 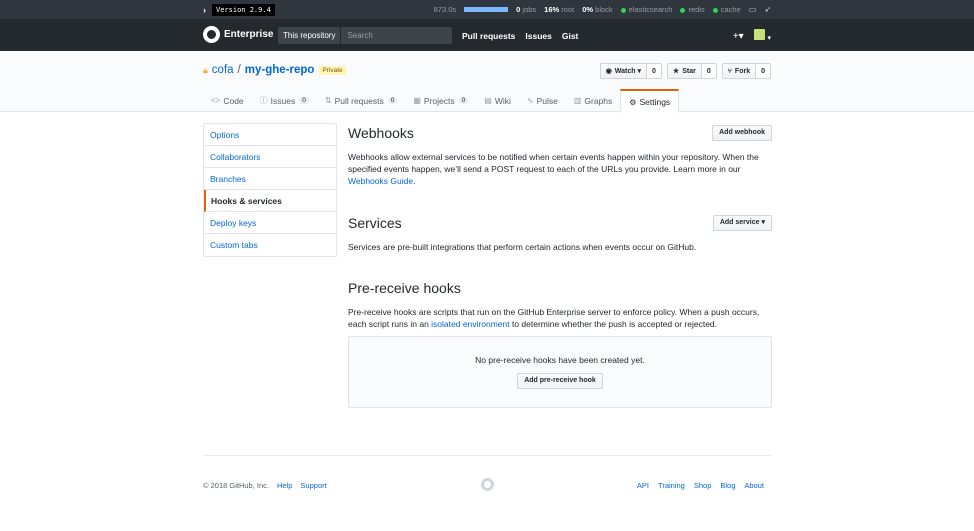 I want to click on avatar, so click(x=759, y=34).